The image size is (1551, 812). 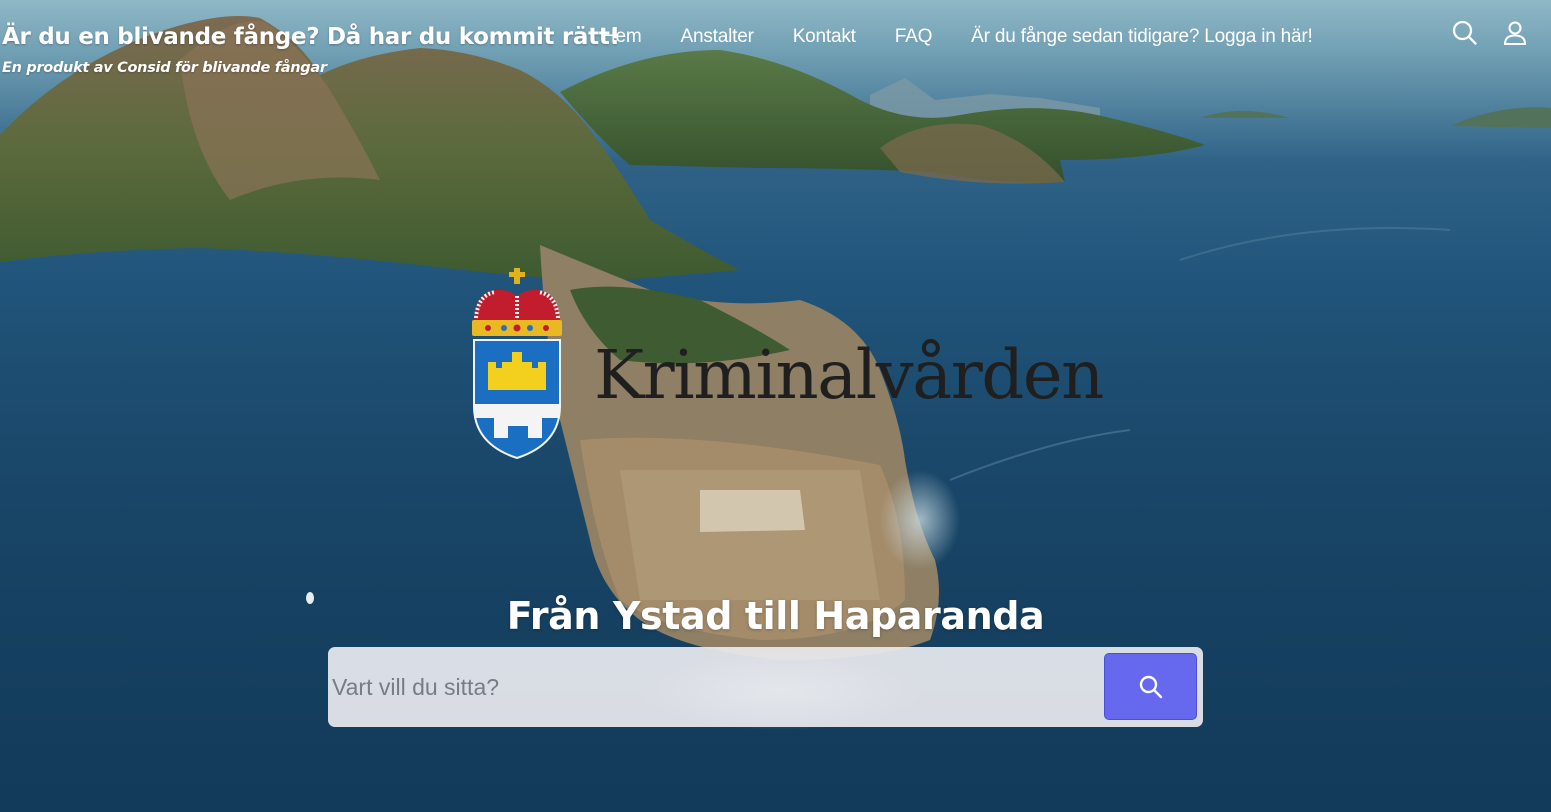 What do you see at coordinates (622, 37) in the screenshot?
I see `nav-link-hem: Hem` at bounding box center [622, 37].